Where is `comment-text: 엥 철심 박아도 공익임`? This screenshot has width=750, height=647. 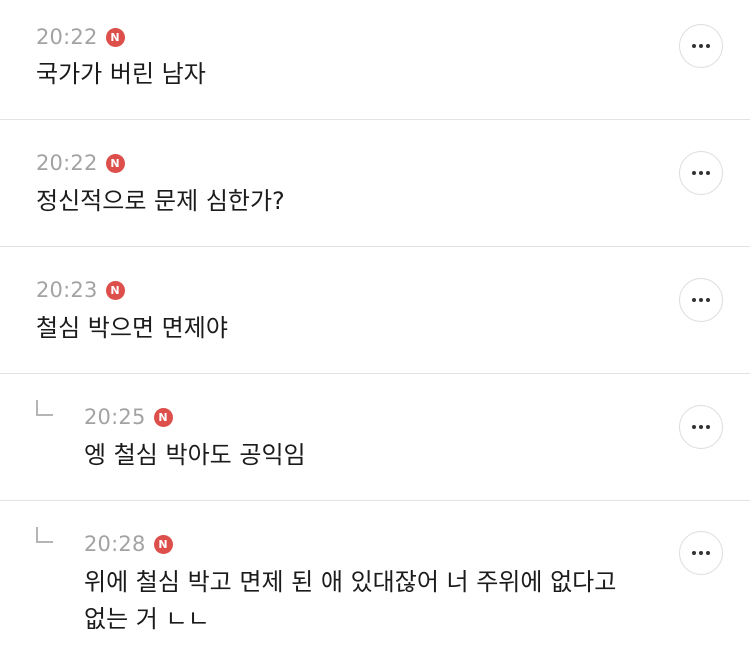 comment-text: 엥 철심 박아도 공익임 is located at coordinates (195, 455).